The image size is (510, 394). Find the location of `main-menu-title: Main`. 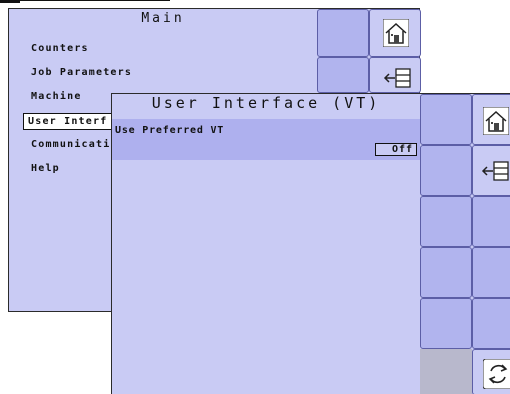

main-menu-title: Main is located at coordinates (163, 18).